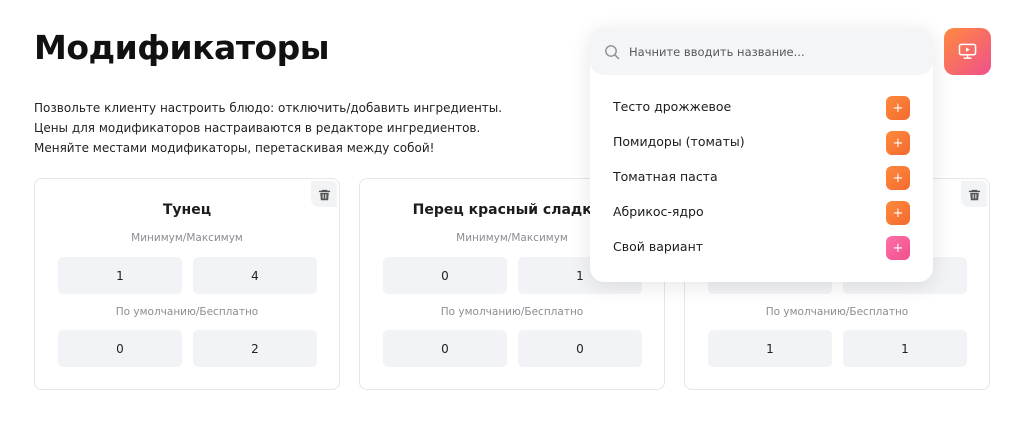  I want to click on free-field: 2, so click(255, 348).